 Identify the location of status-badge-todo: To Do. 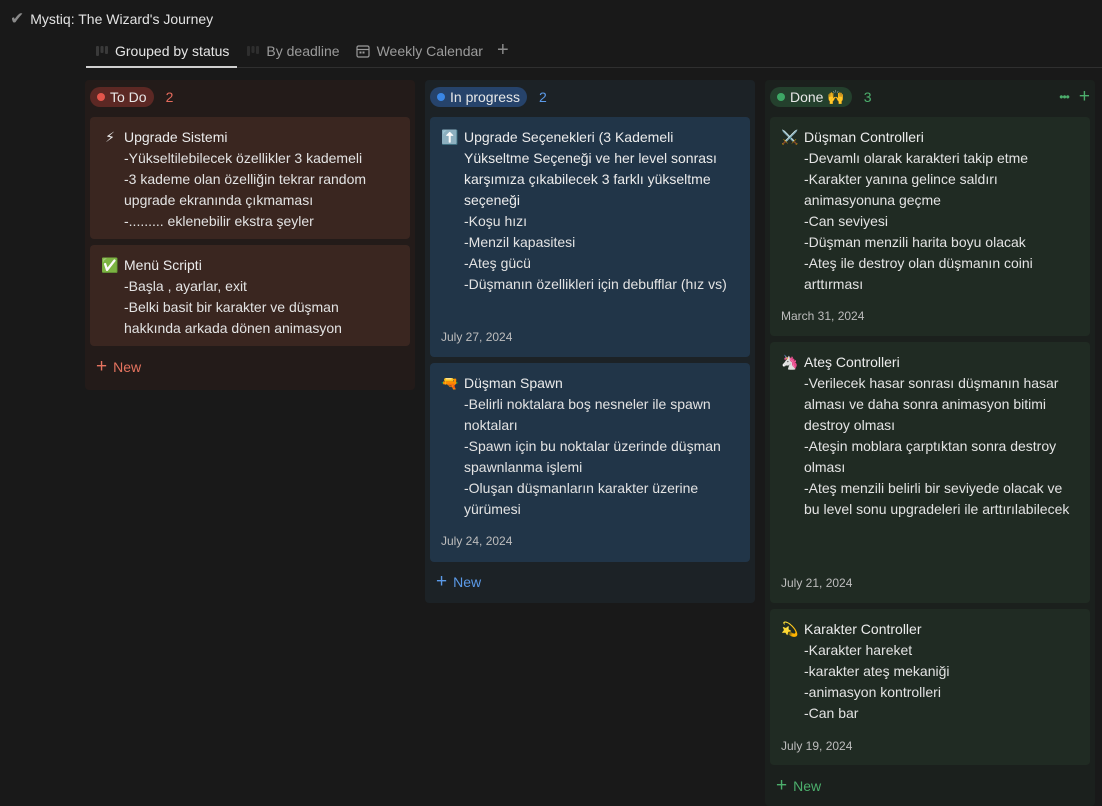
(122, 97).